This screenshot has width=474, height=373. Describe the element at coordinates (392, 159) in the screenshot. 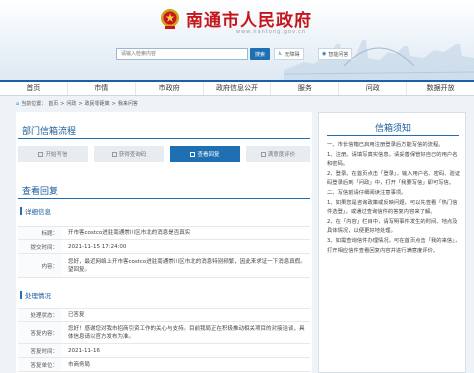

I see `notice-paragraph: 1、注册。请填写真实信息，请妥善保管好自己的用户名和密码。` at that location.